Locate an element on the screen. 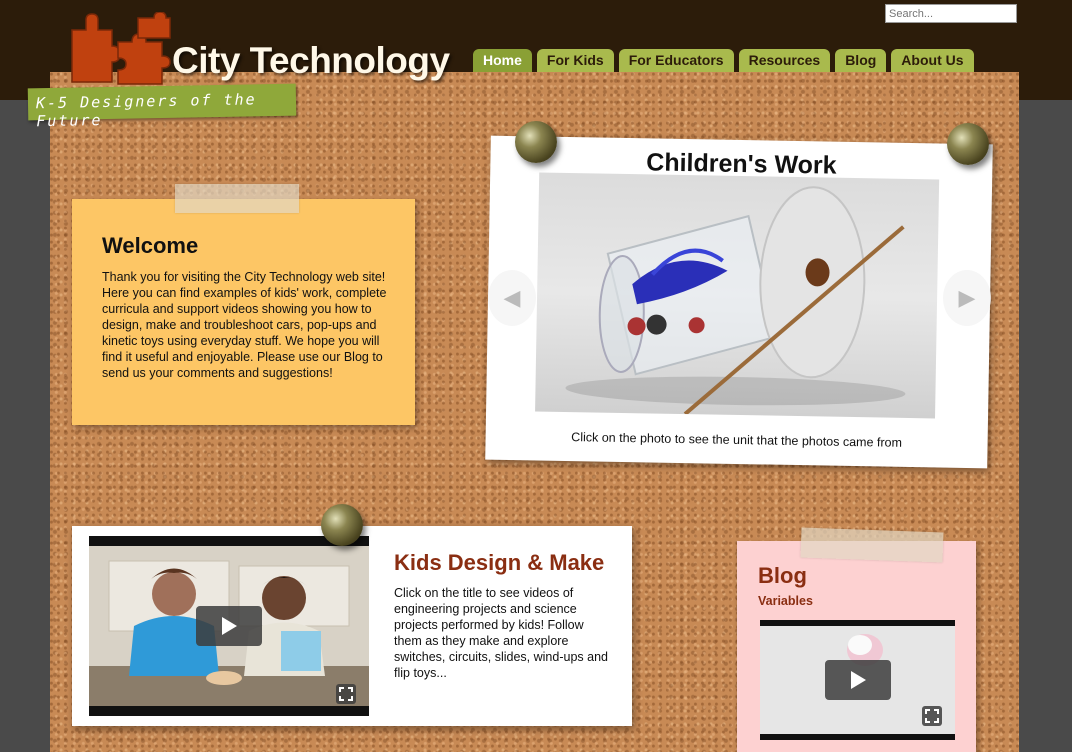 This screenshot has width=1072, height=752. kids-video-player is located at coordinates (229, 626).